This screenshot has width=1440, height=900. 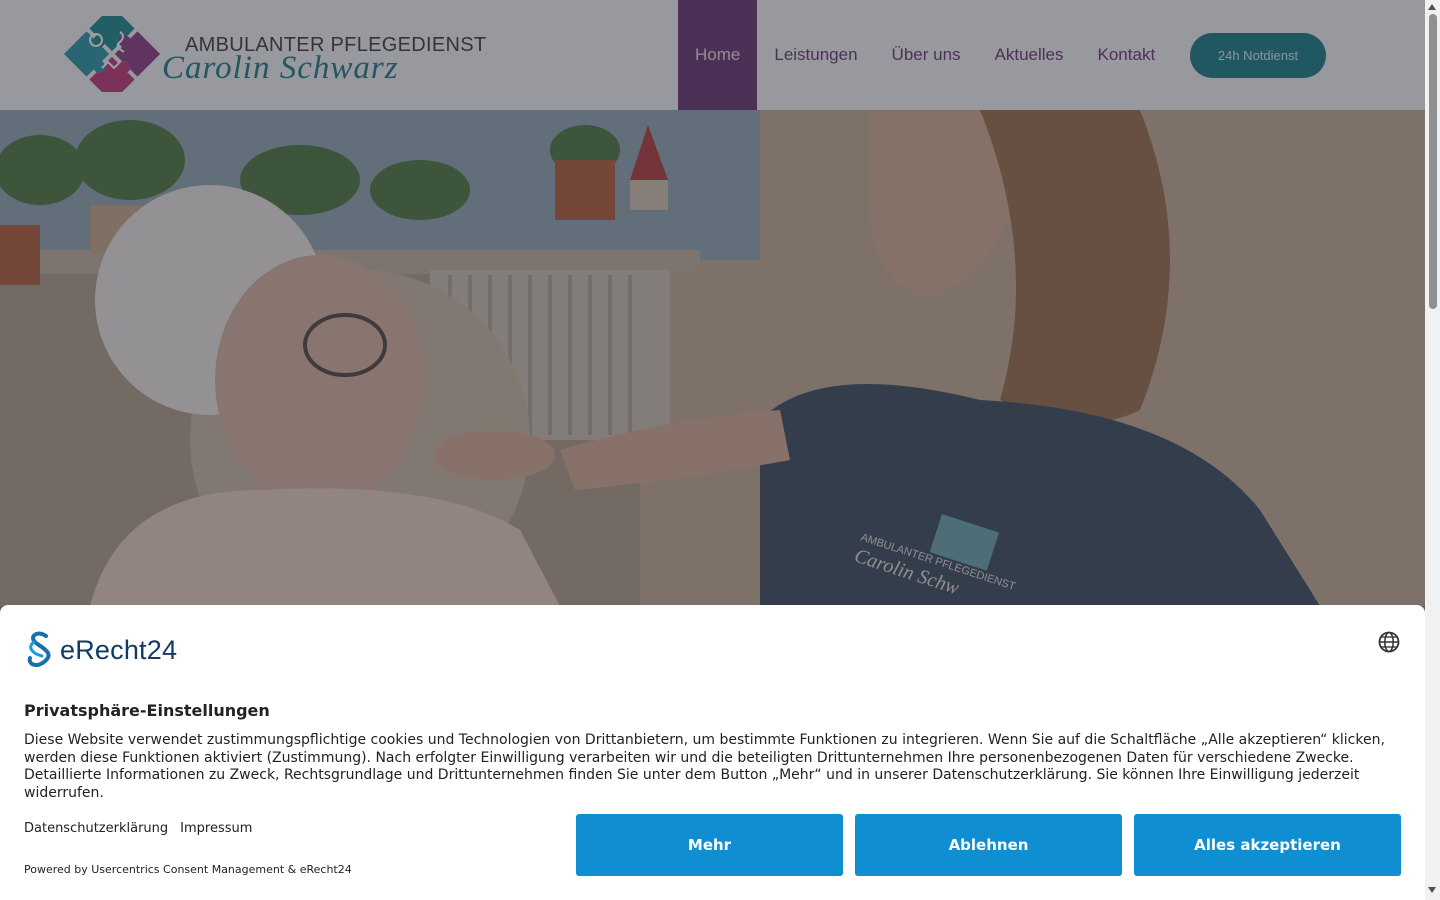 I want to click on consent-links: Datenschutzerklärung Impressum, so click(x=138, y=828).